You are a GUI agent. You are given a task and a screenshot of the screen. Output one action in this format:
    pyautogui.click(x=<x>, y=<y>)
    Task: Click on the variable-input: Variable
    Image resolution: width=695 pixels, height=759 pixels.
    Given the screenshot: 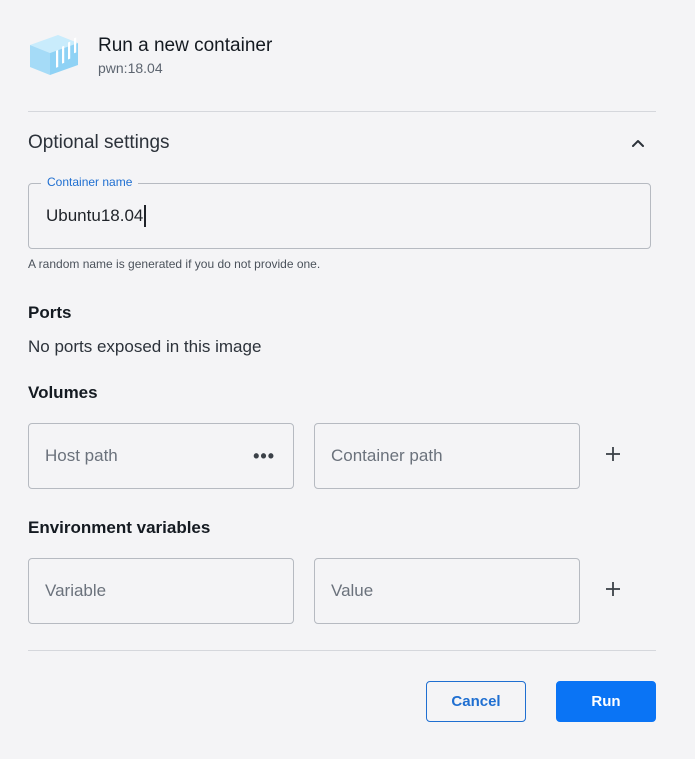 What is the action you would take?
    pyautogui.click(x=161, y=591)
    